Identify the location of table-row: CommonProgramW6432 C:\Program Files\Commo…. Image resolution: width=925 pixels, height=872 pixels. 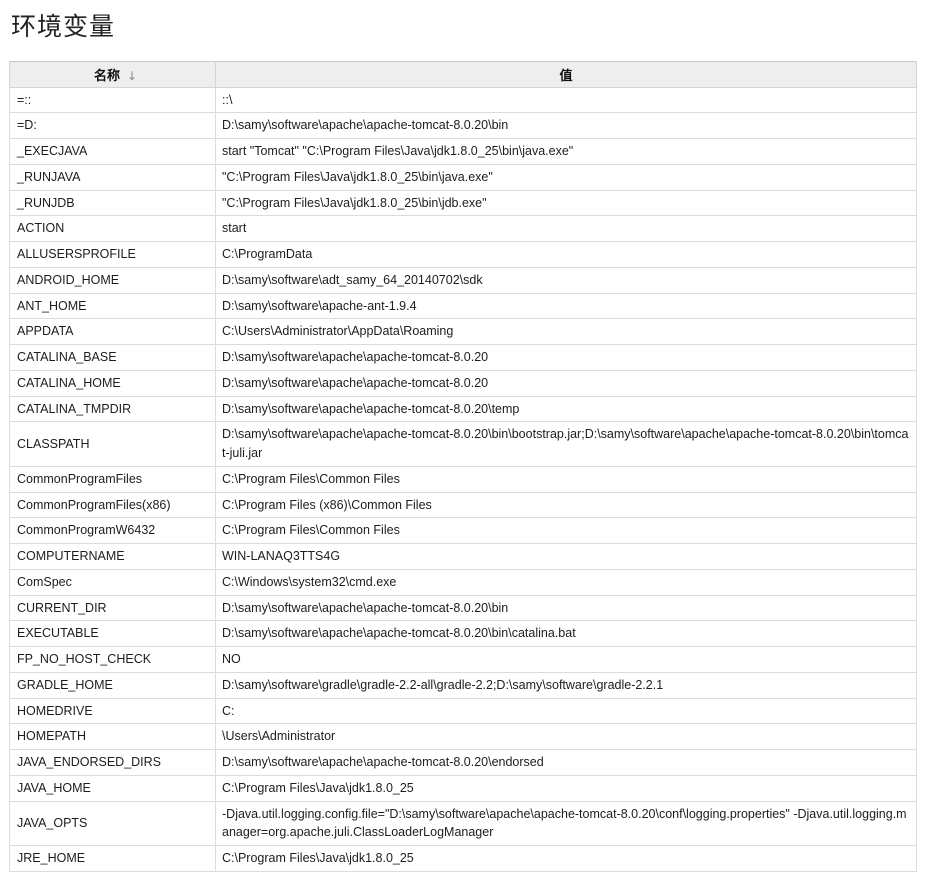
(463, 530).